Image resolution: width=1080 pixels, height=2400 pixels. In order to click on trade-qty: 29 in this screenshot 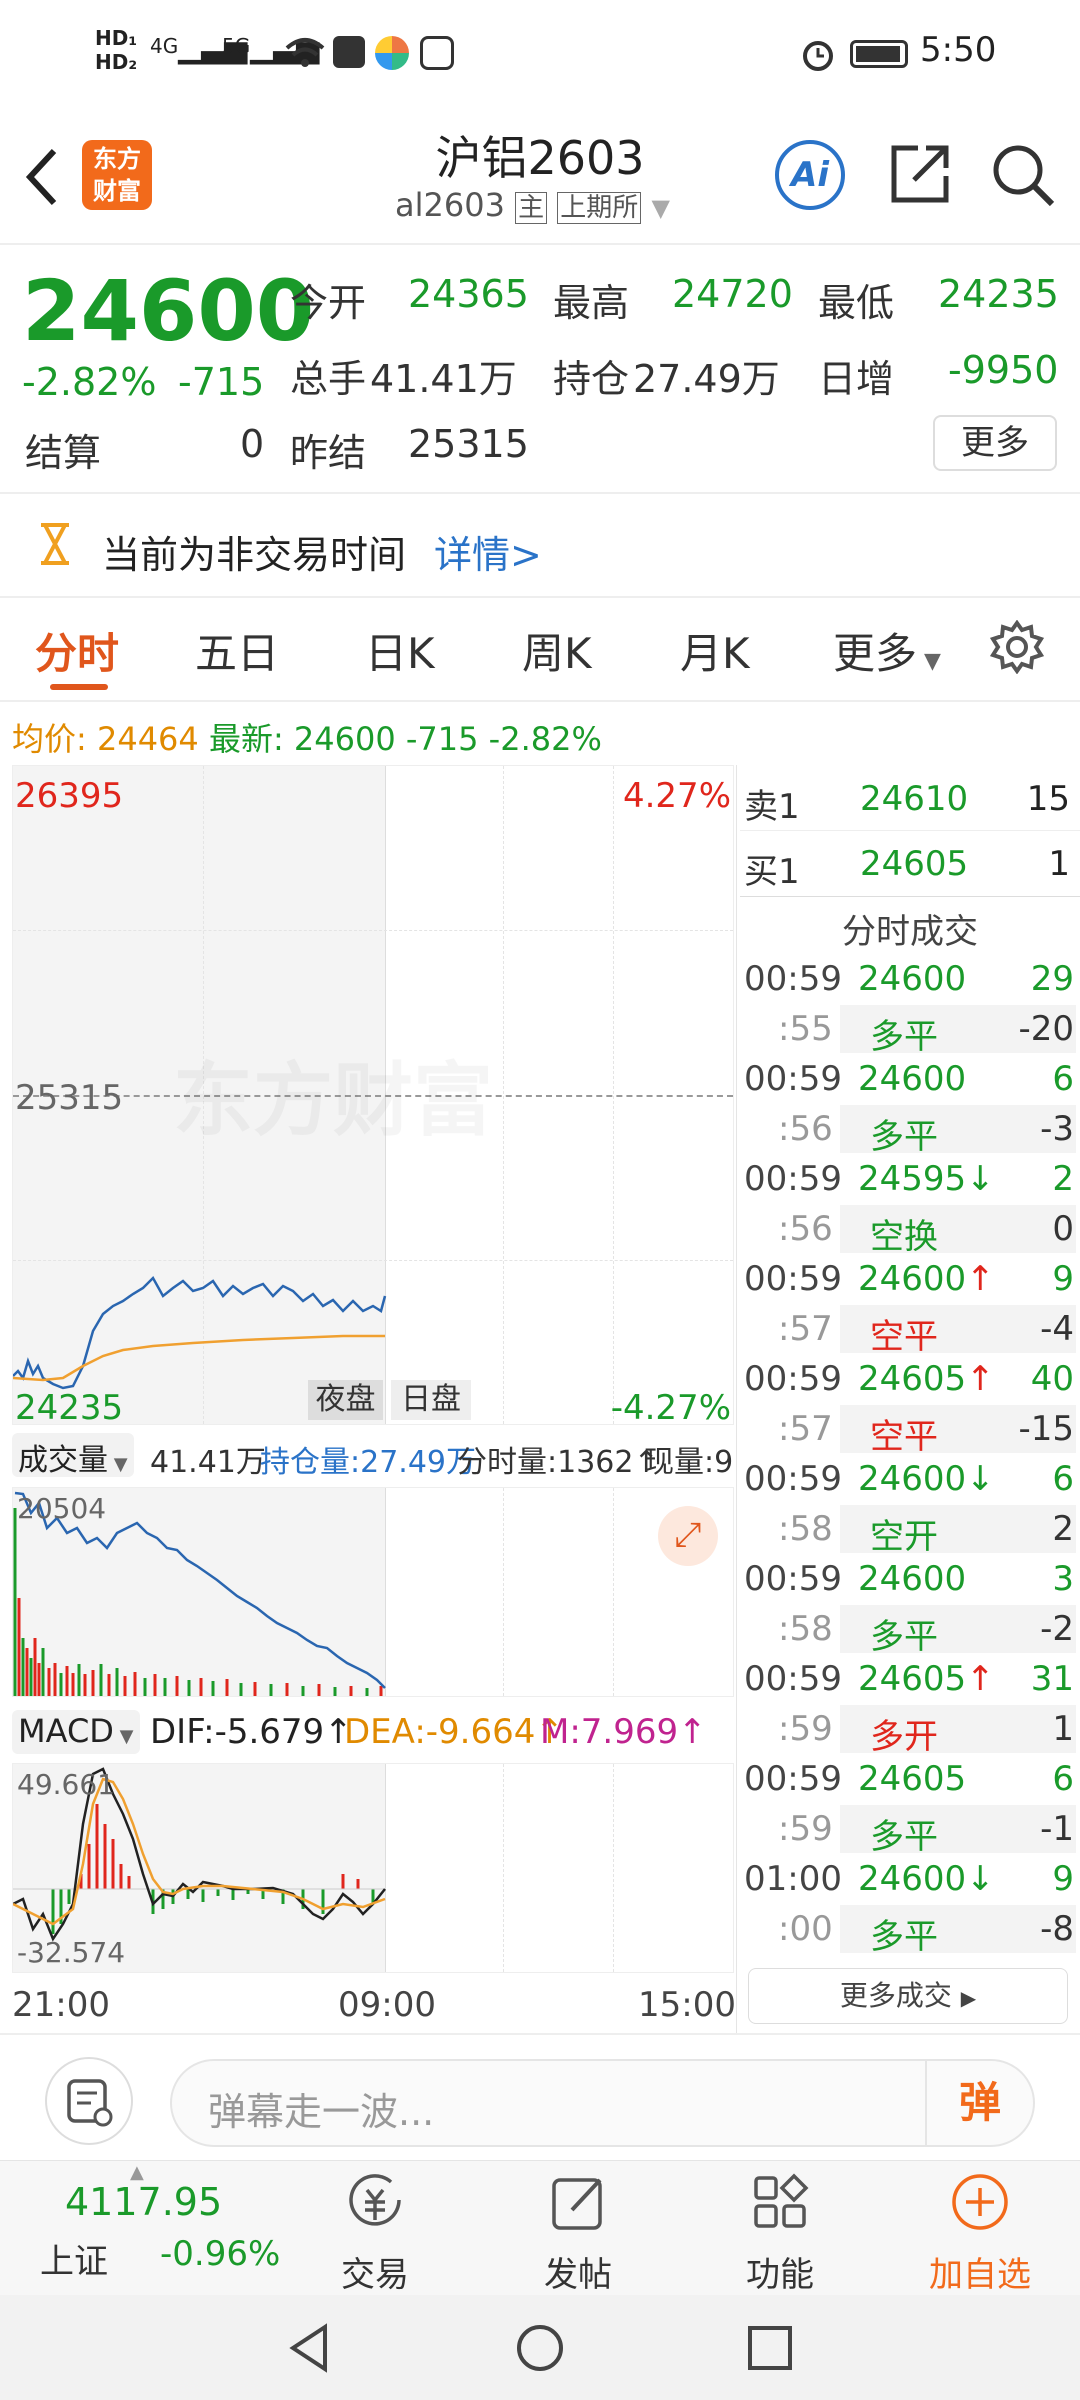, I will do `click(1052, 979)`.